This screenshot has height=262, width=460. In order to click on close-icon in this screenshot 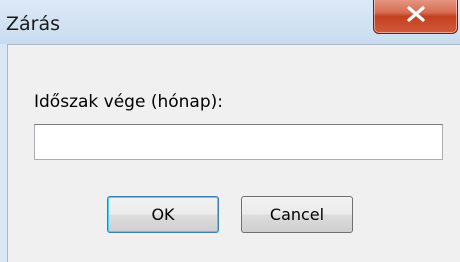, I will do `click(416, 14)`.